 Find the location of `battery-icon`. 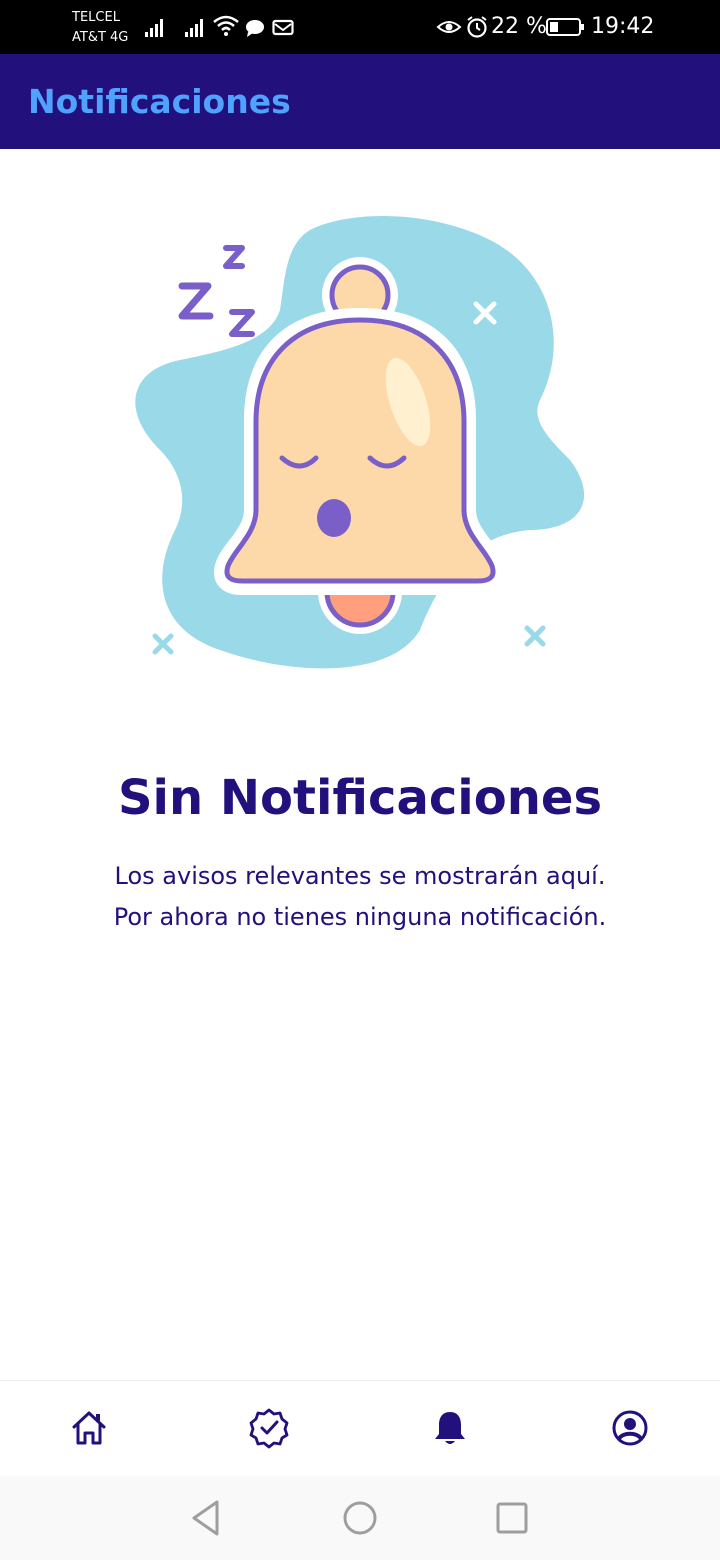

battery-icon is located at coordinates (565, 27).